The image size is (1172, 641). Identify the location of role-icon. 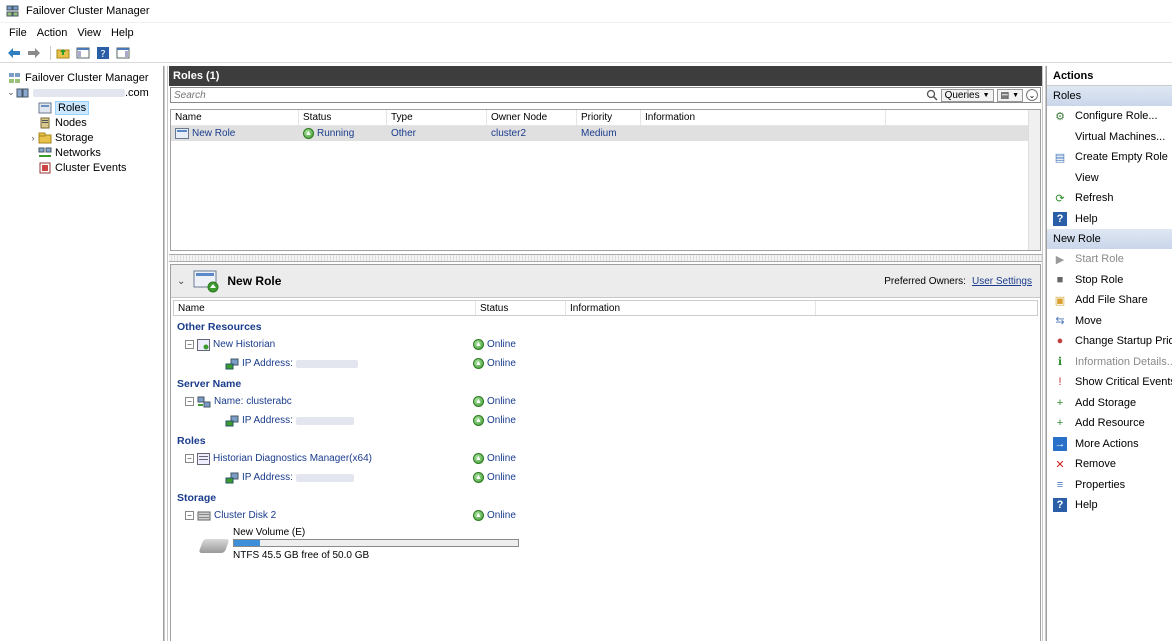
(182, 133).